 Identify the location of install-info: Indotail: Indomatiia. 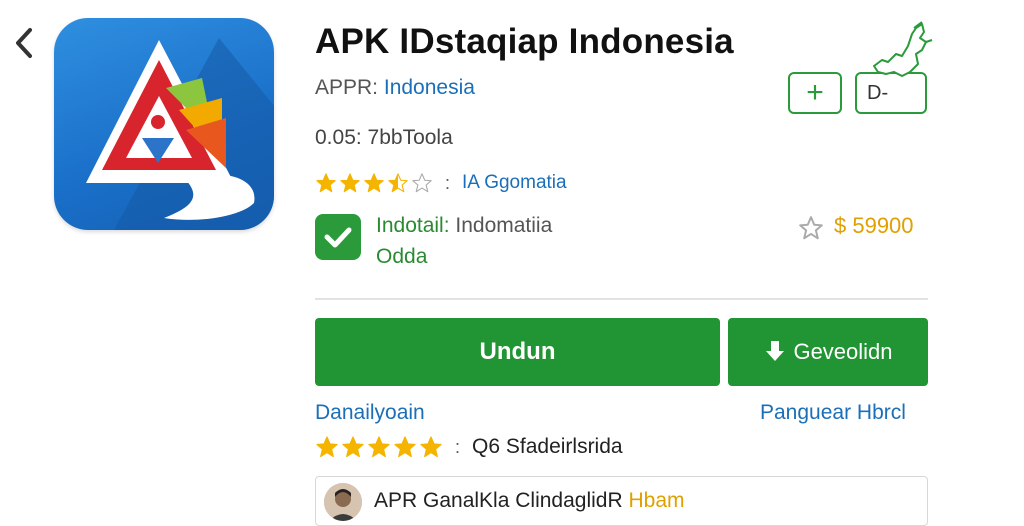
(464, 226).